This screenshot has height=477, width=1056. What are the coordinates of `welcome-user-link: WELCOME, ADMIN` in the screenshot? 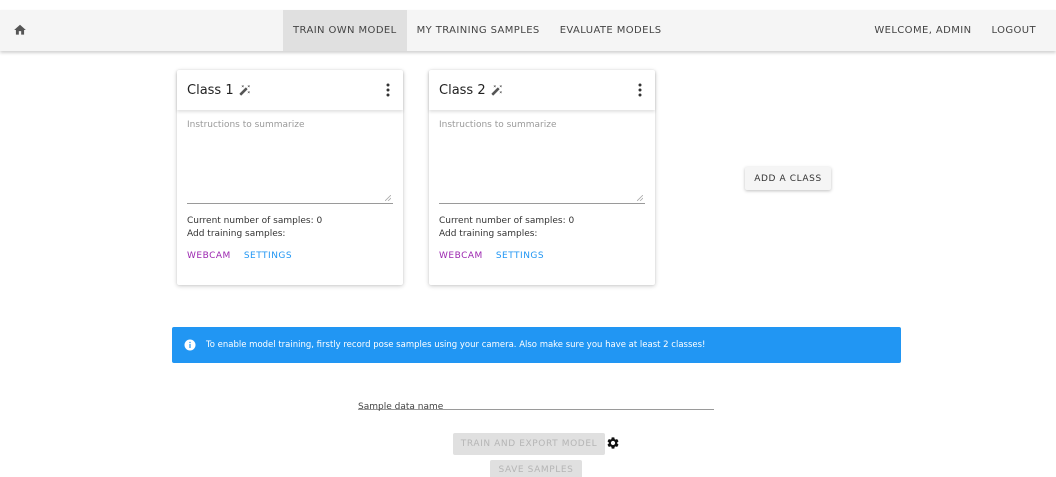 It's located at (922, 30).